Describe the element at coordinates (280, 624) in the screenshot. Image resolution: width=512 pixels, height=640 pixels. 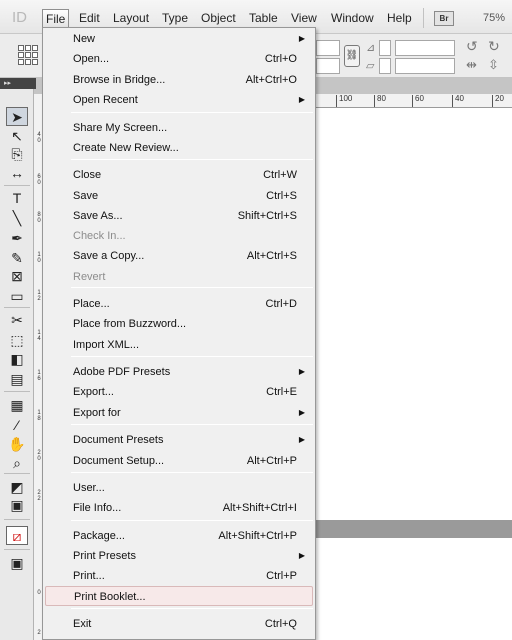
I see `menu-item-shortcut: Ctrl+Q` at that location.